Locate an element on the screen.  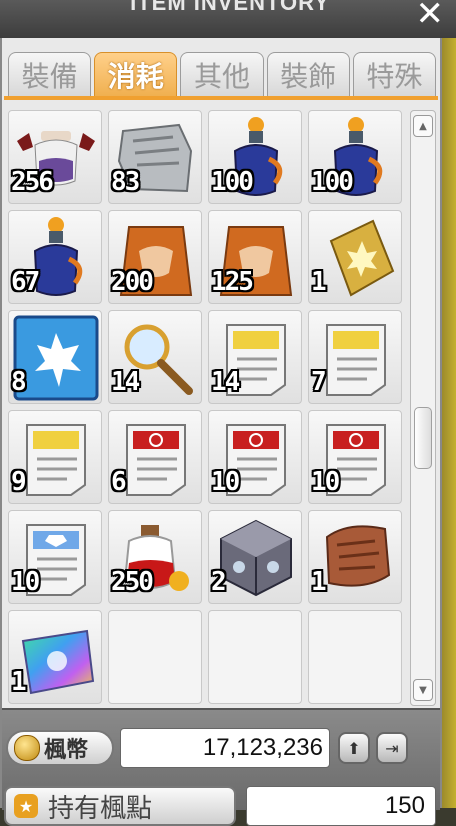
tab-bar: 裝備 消耗 其他 裝飾 特殊 is located at coordinates (222, 74).